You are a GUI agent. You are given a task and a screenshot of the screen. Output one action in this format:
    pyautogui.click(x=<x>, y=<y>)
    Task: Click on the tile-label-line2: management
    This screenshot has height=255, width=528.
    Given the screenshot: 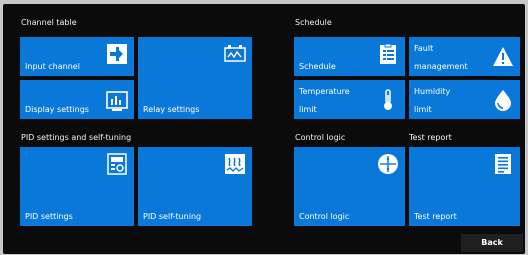 What is the action you would take?
    pyautogui.click(x=441, y=66)
    